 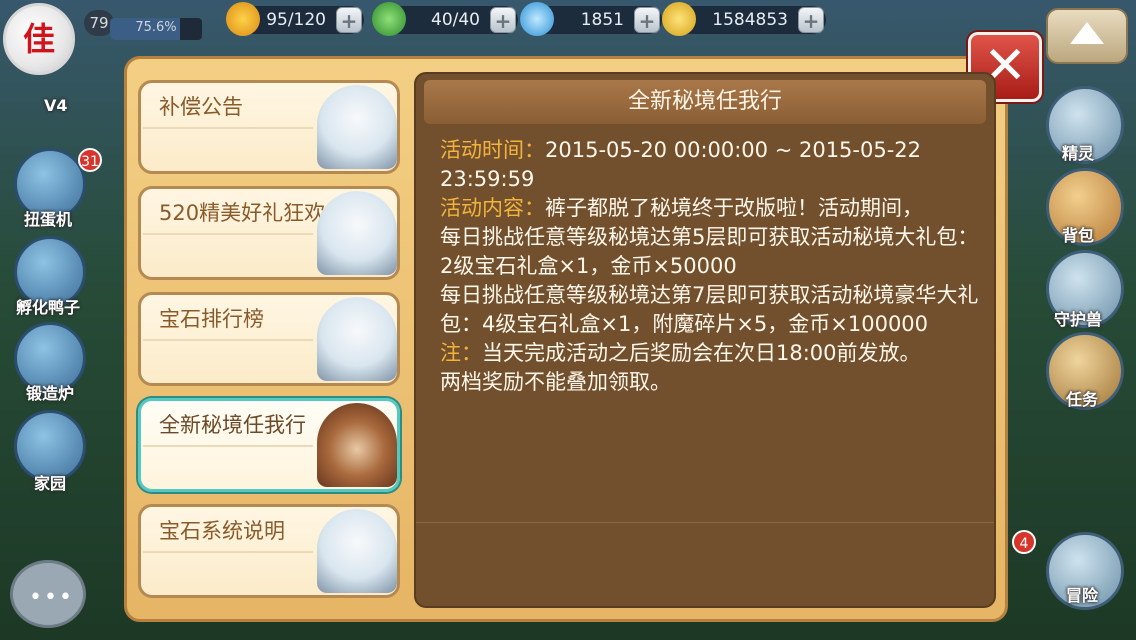 I want to click on chat-button: •••, so click(x=48, y=594).